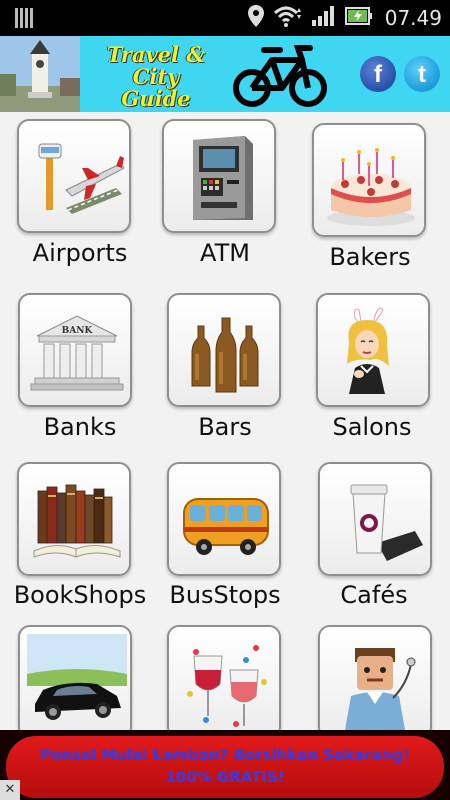  What do you see at coordinates (10, 790) in the screenshot?
I see `ad-close-button: ✕` at bounding box center [10, 790].